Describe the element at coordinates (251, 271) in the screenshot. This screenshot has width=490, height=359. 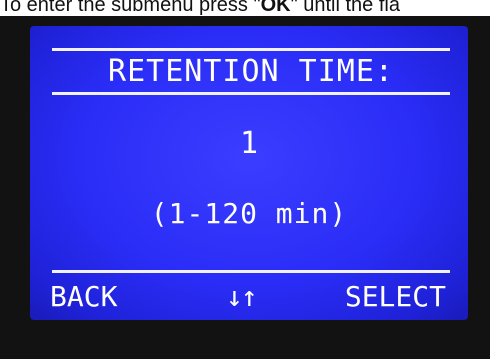
I see `softkey-divider` at that location.